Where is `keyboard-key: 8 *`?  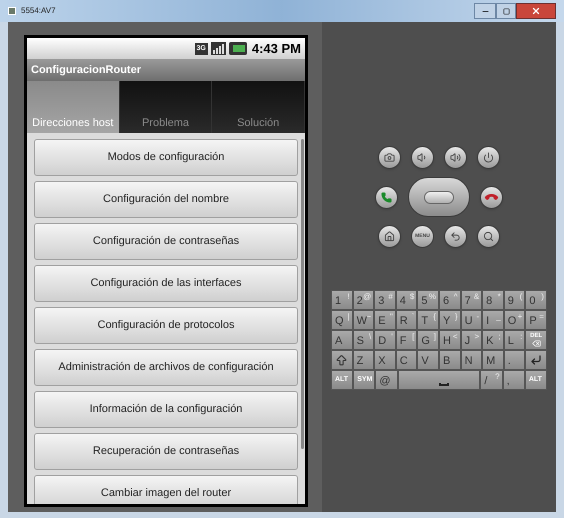 keyboard-key: 8 * is located at coordinates (493, 300).